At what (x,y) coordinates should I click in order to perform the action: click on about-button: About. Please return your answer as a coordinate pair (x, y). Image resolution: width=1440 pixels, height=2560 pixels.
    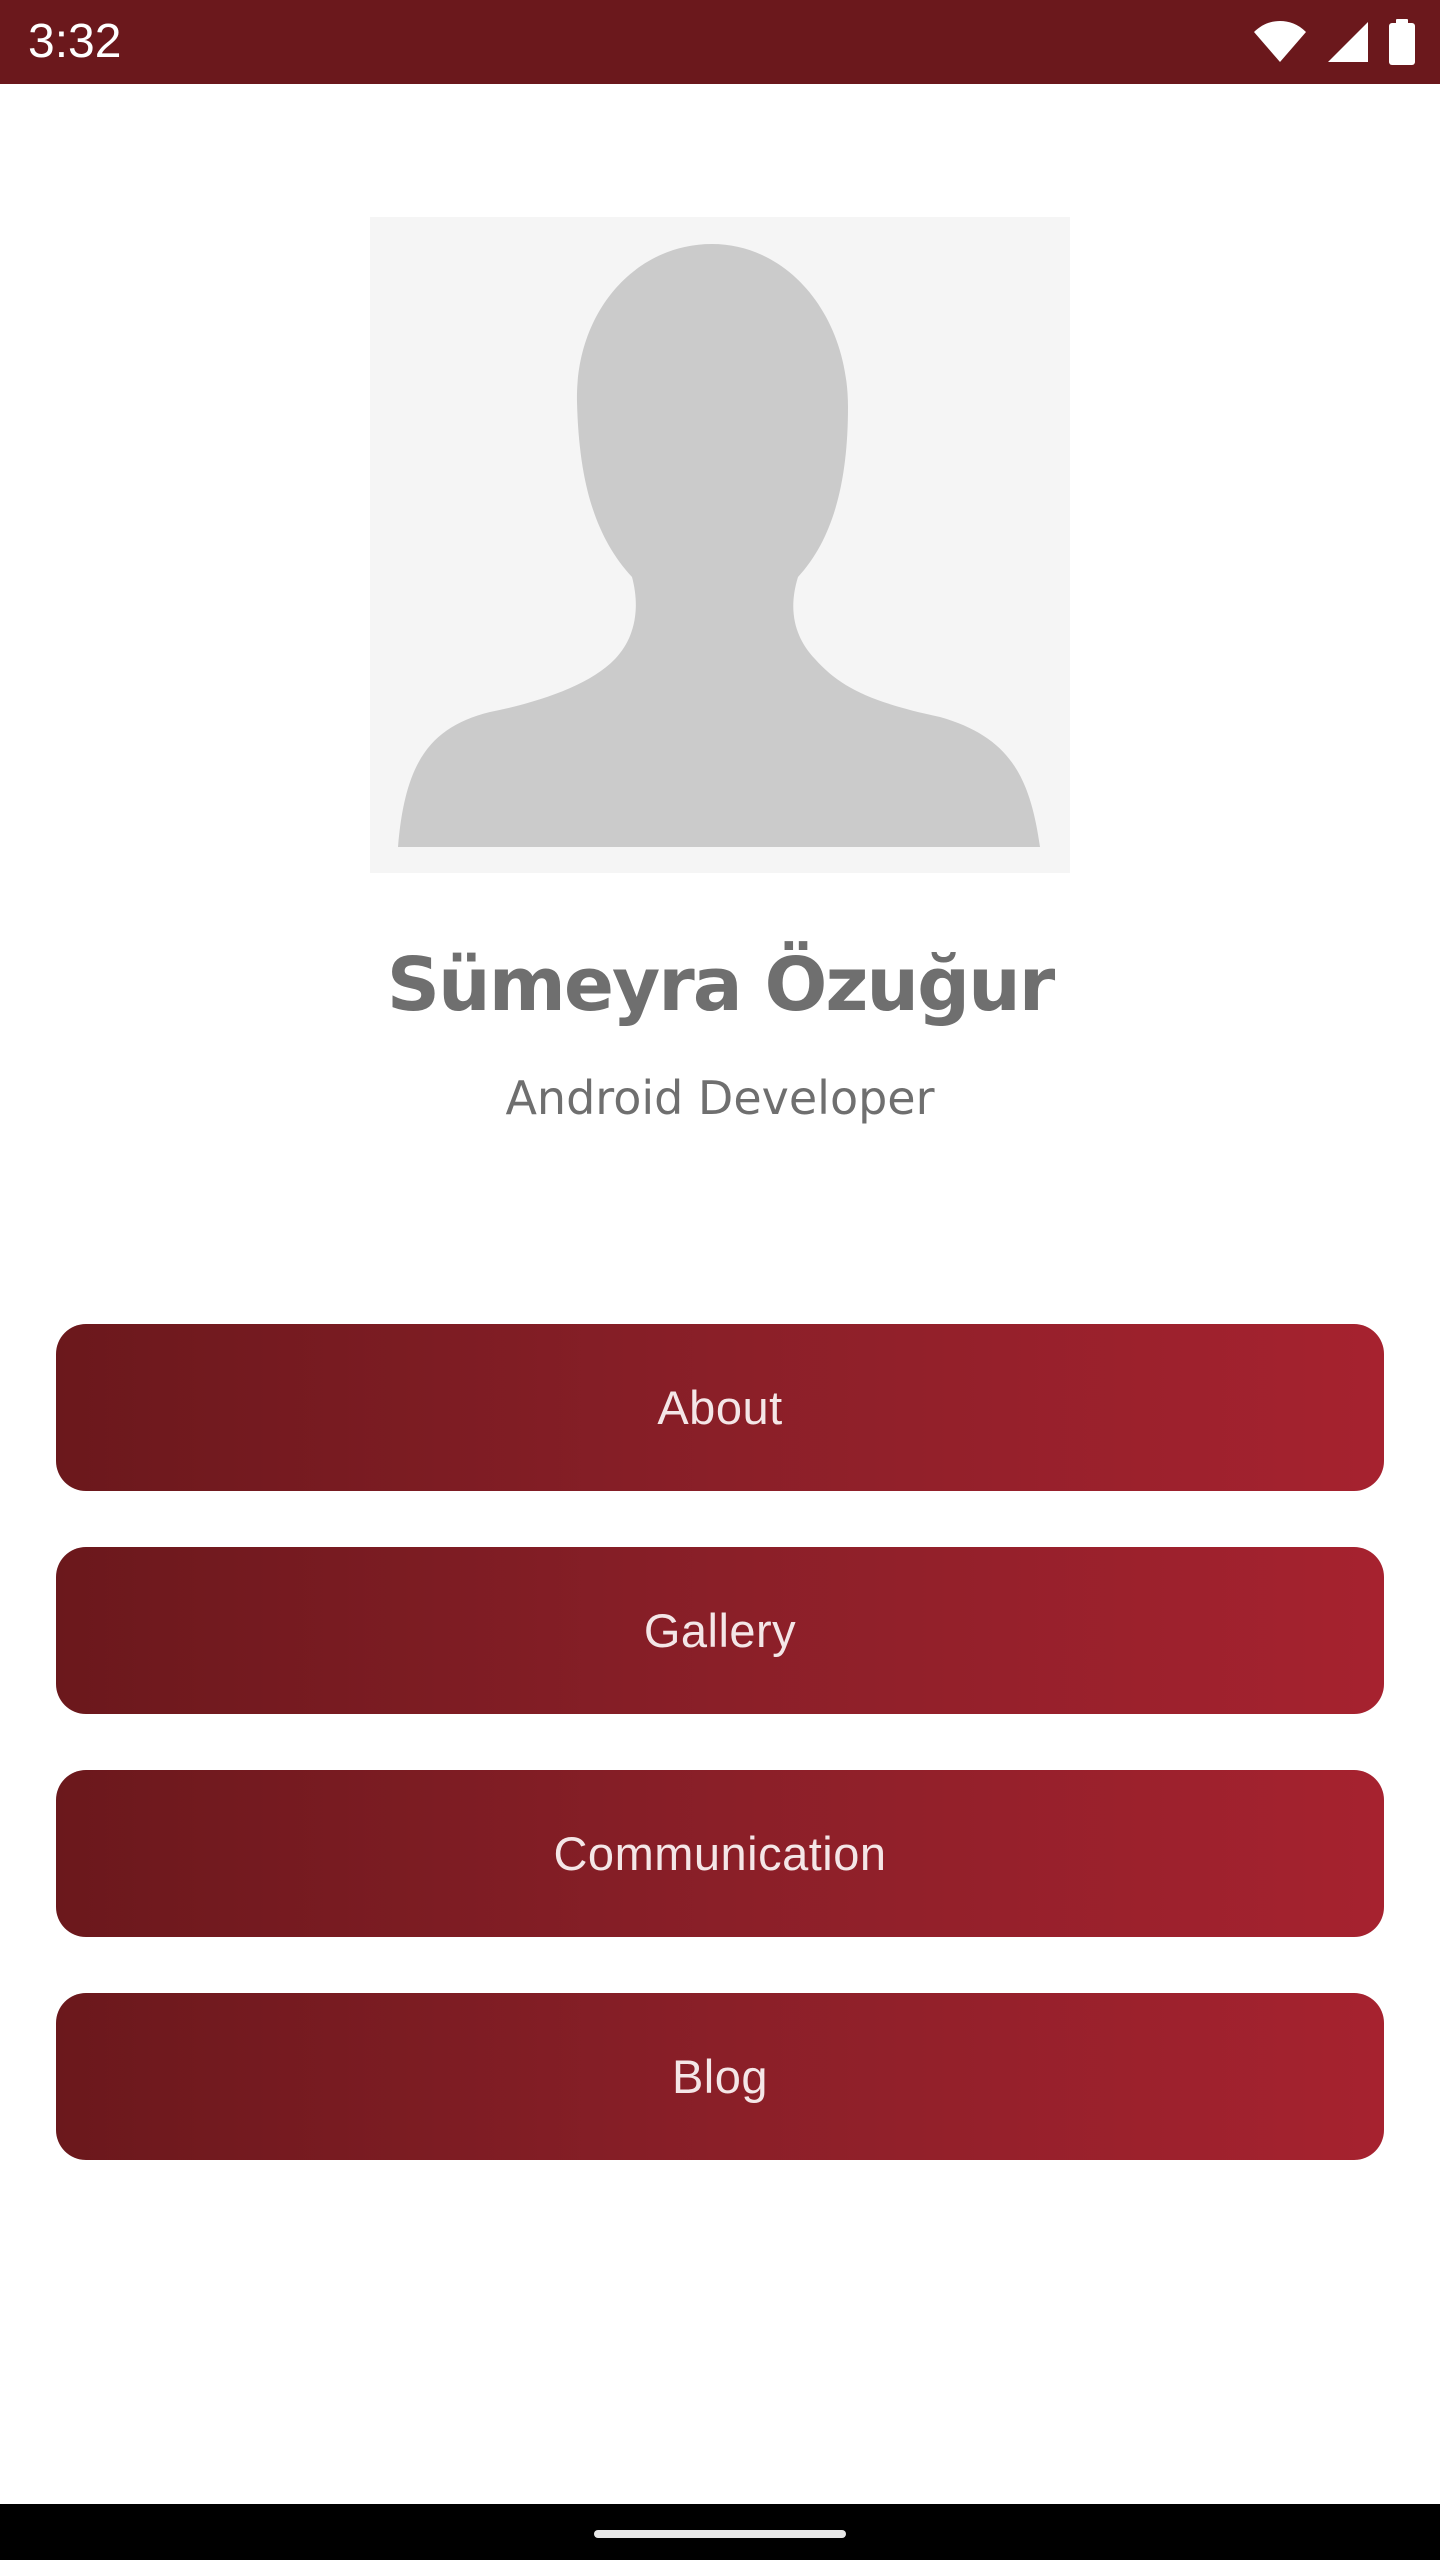
    Looking at the image, I should click on (720, 1407).